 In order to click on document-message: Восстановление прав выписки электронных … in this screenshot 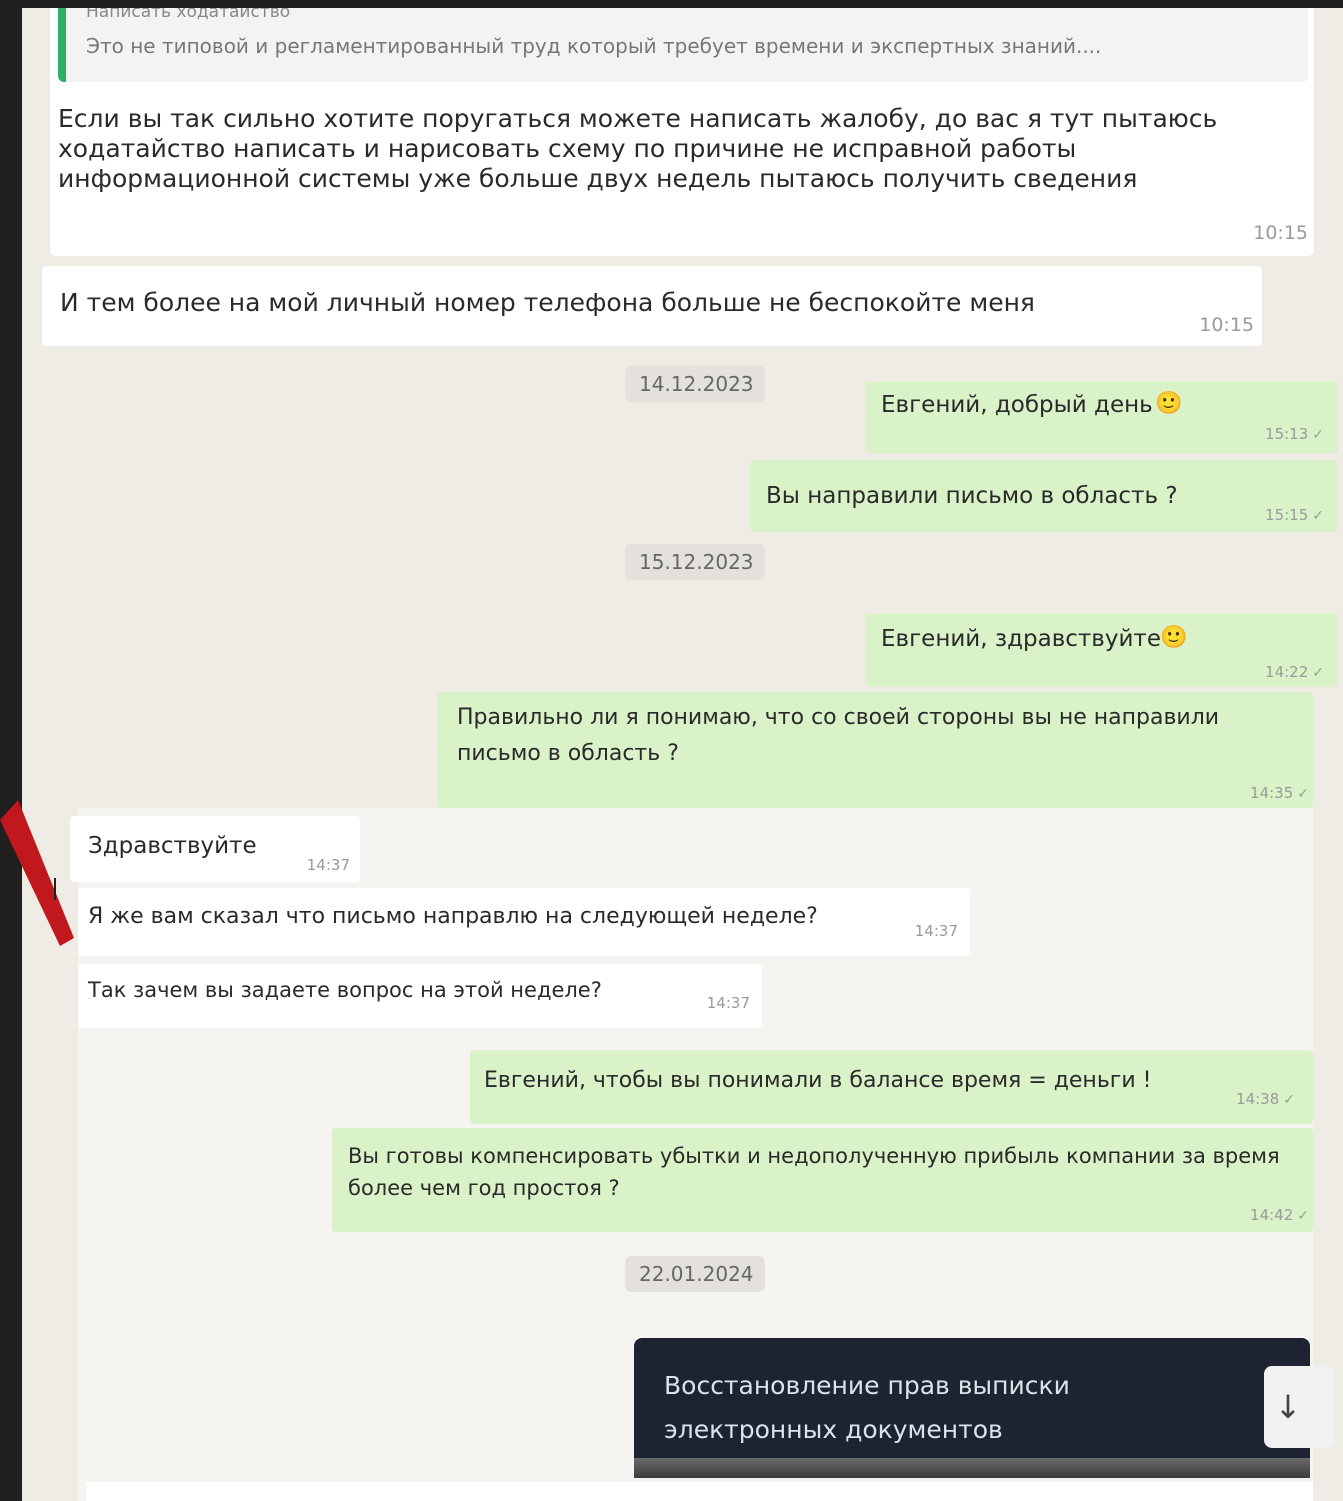, I will do `click(984, 1408)`.